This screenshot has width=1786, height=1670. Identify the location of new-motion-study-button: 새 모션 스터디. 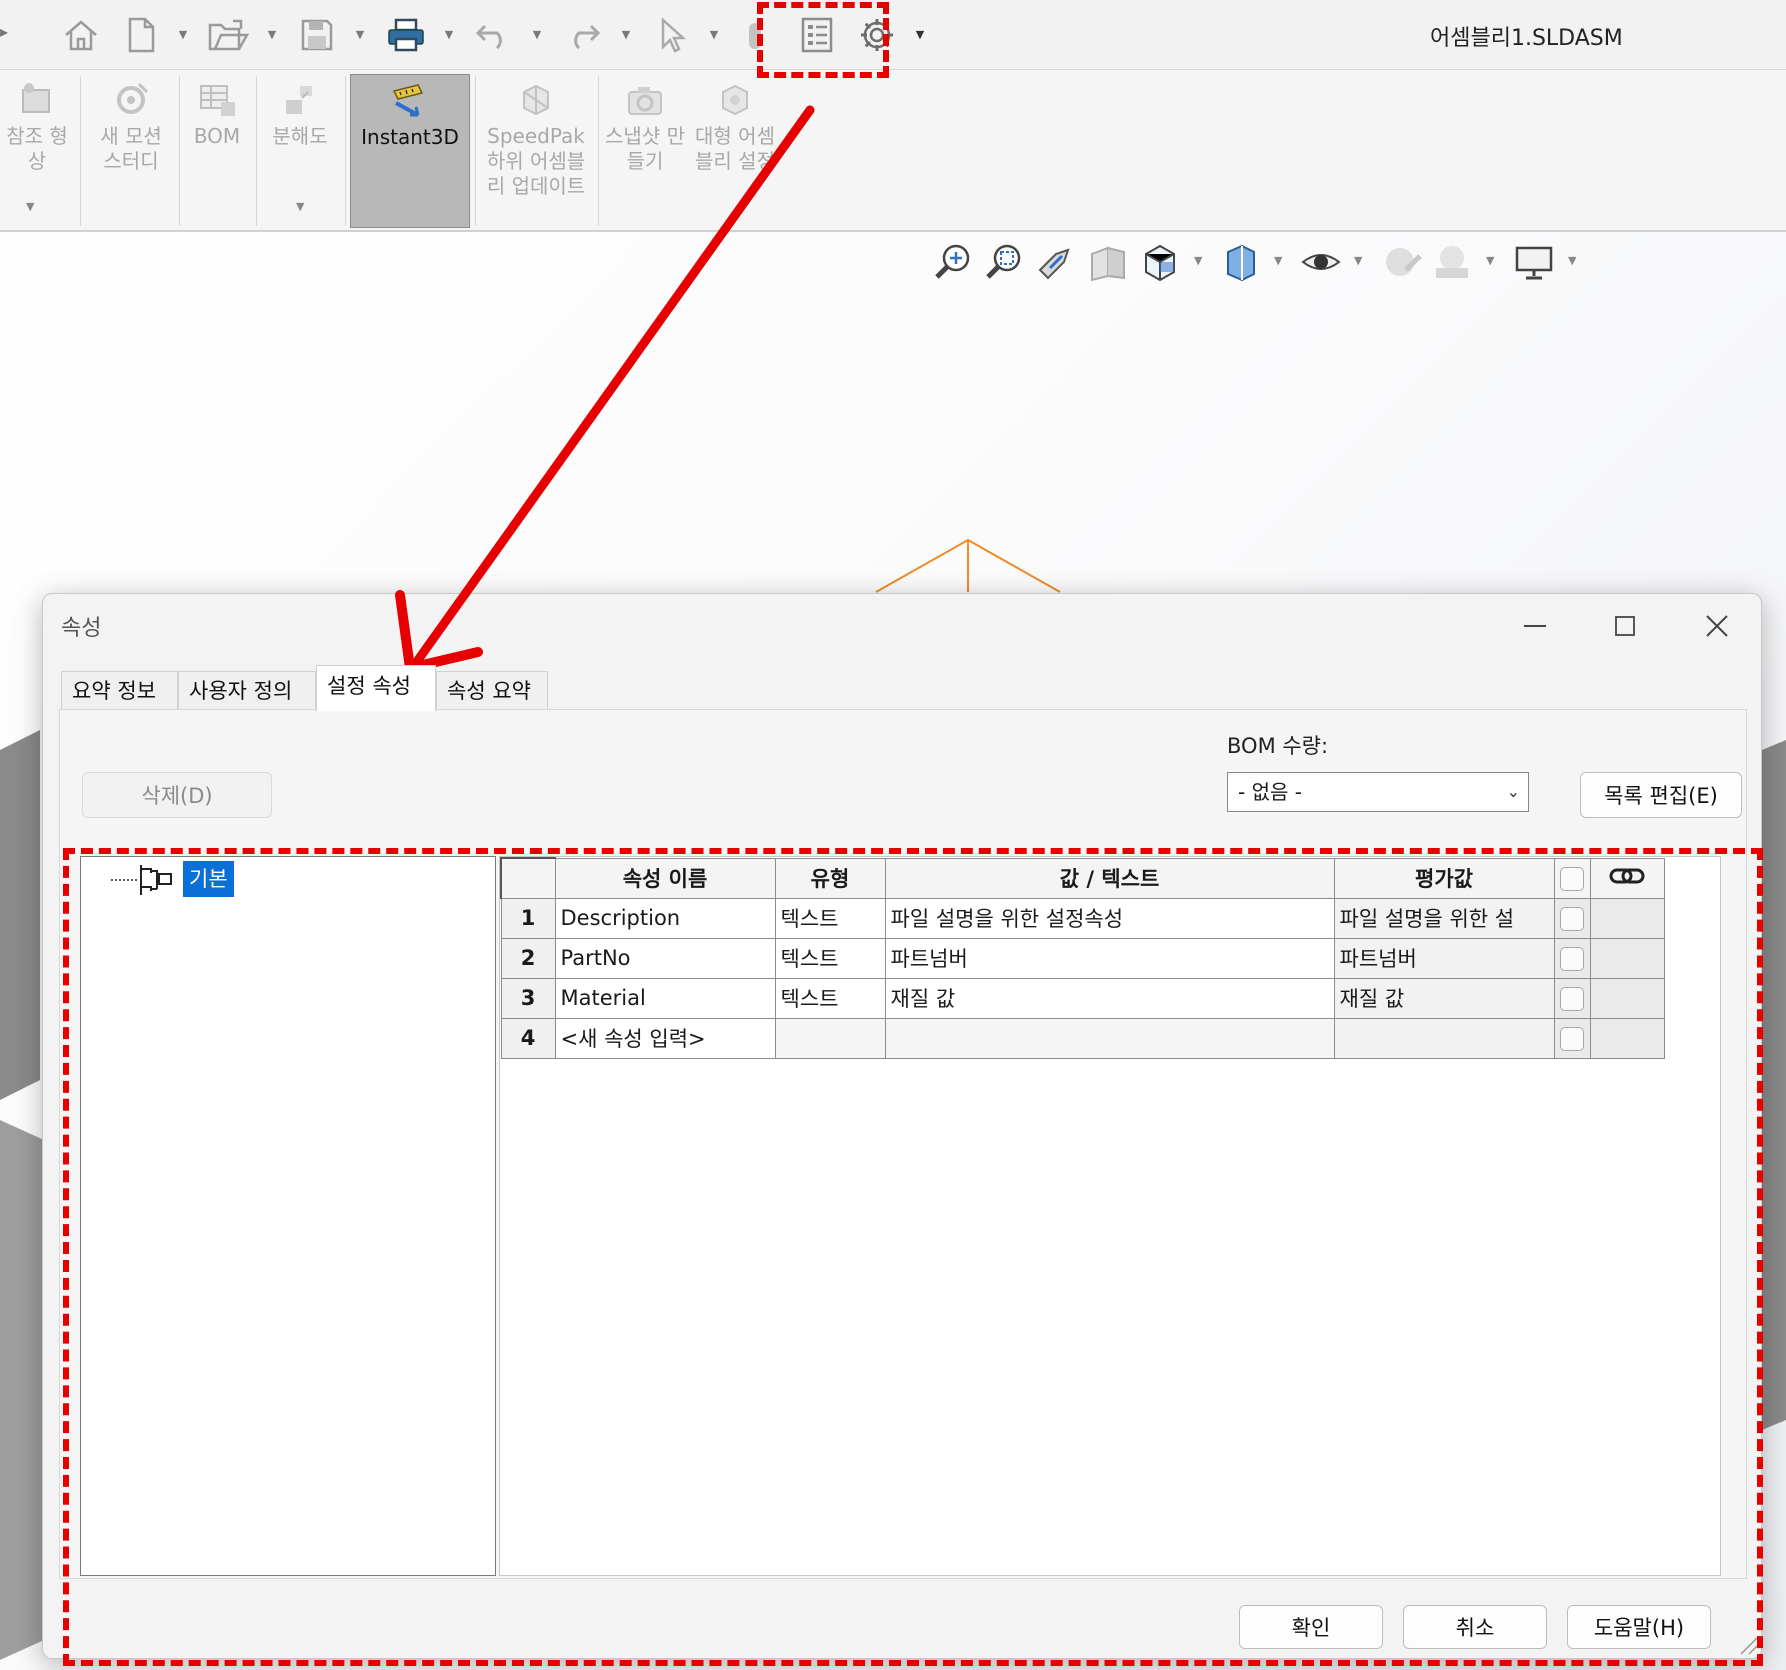
(131, 151).